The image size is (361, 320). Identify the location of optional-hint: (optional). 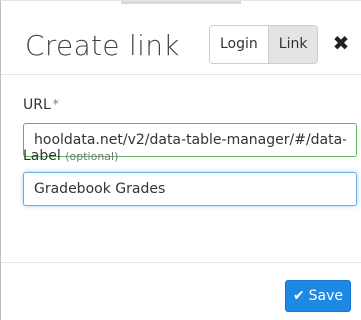
(92, 156).